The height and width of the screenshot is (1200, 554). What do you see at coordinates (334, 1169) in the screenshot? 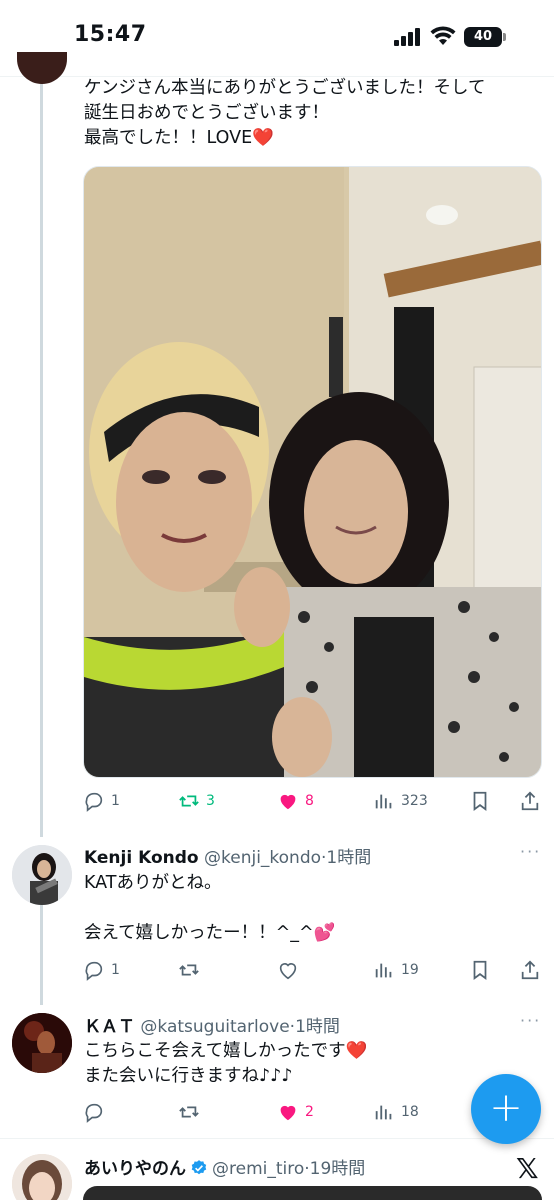
I see `tweet-time: ·19時間` at bounding box center [334, 1169].